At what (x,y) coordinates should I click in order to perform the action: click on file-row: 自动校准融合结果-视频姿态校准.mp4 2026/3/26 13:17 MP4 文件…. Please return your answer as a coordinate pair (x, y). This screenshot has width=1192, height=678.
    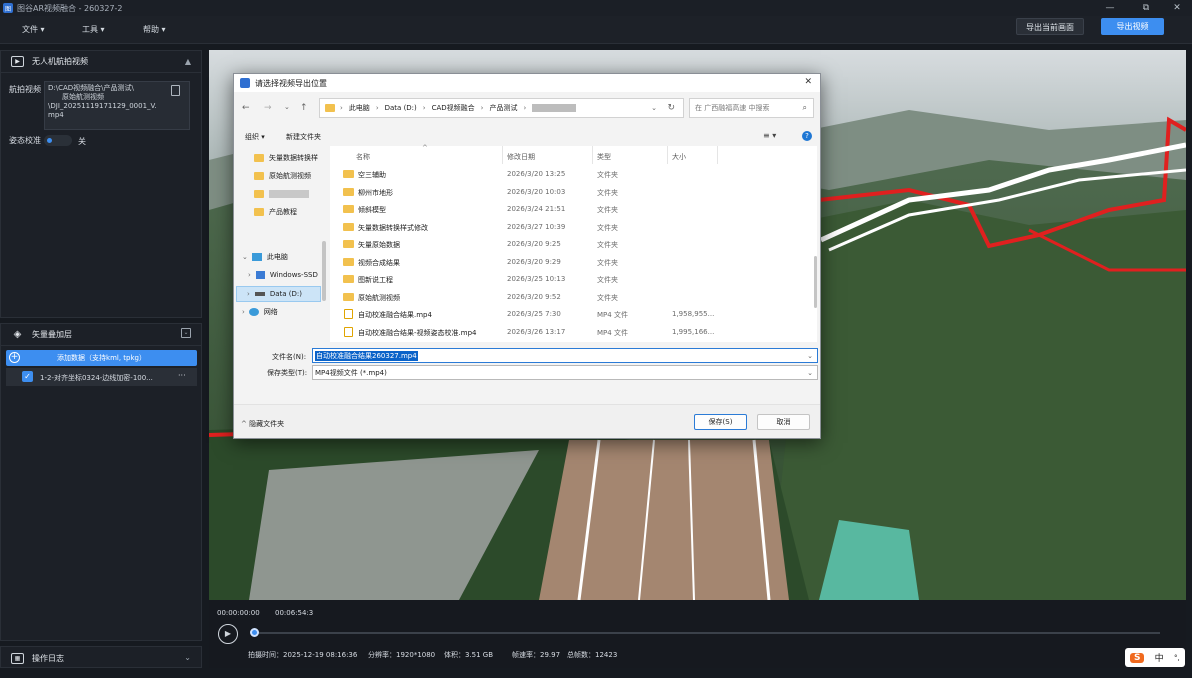
    Looking at the image, I should click on (570, 332).